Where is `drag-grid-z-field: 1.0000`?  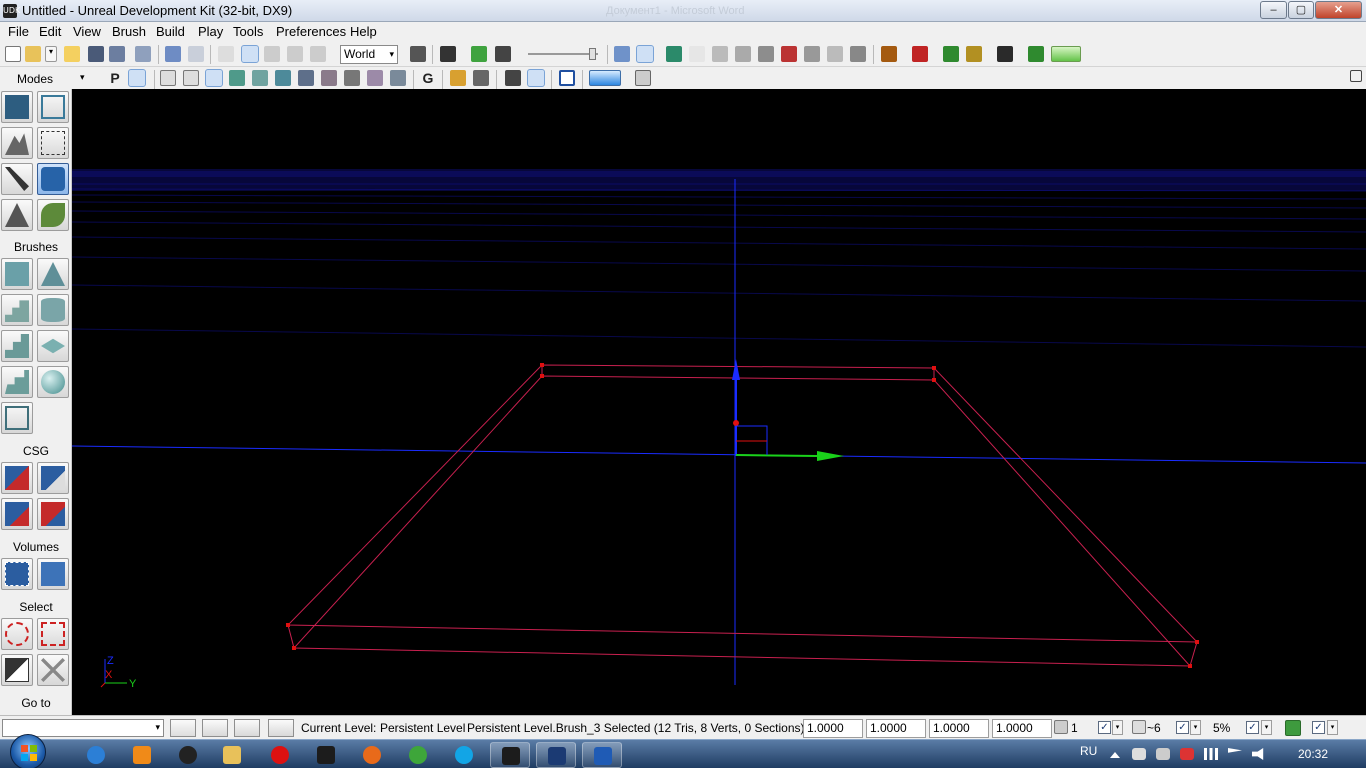
drag-grid-z-field: 1.0000 is located at coordinates (959, 728).